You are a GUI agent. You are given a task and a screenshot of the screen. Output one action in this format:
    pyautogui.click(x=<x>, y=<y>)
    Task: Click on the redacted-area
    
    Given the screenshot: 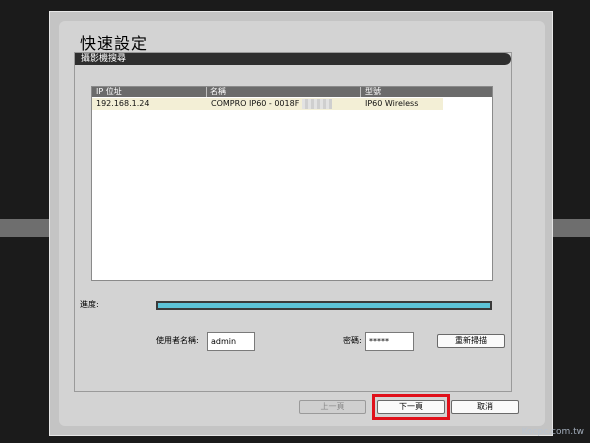 What is the action you would take?
    pyautogui.click(x=317, y=104)
    